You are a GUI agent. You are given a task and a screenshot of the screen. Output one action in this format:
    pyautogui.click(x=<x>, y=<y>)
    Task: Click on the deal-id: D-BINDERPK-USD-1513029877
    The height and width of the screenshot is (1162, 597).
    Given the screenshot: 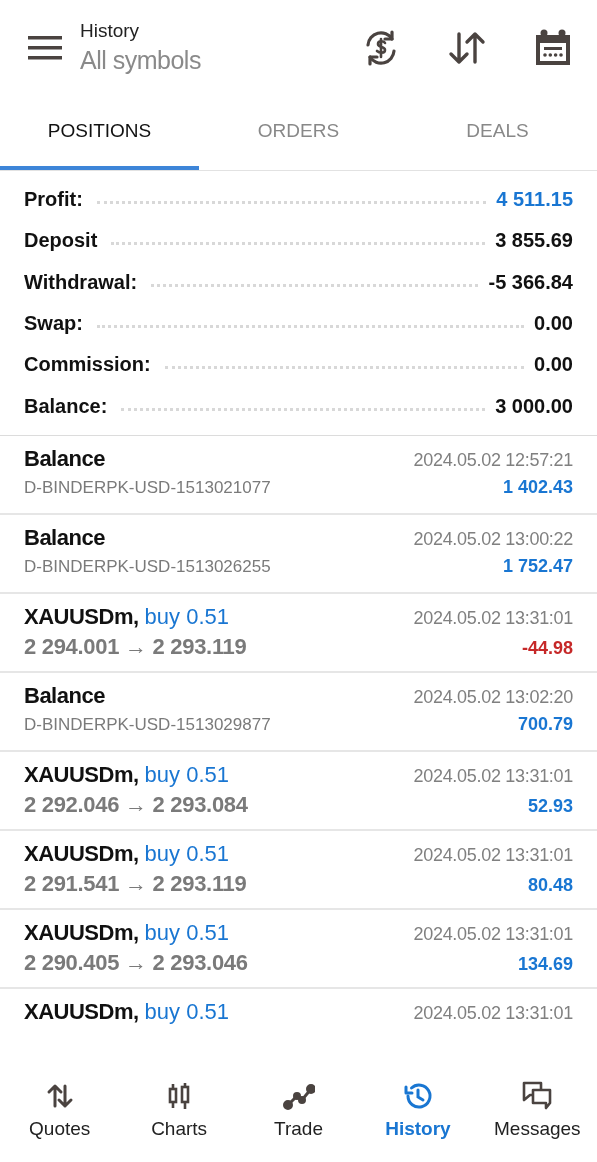 What is the action you would take?
    pyautogui.click(x=147, y=724)
    